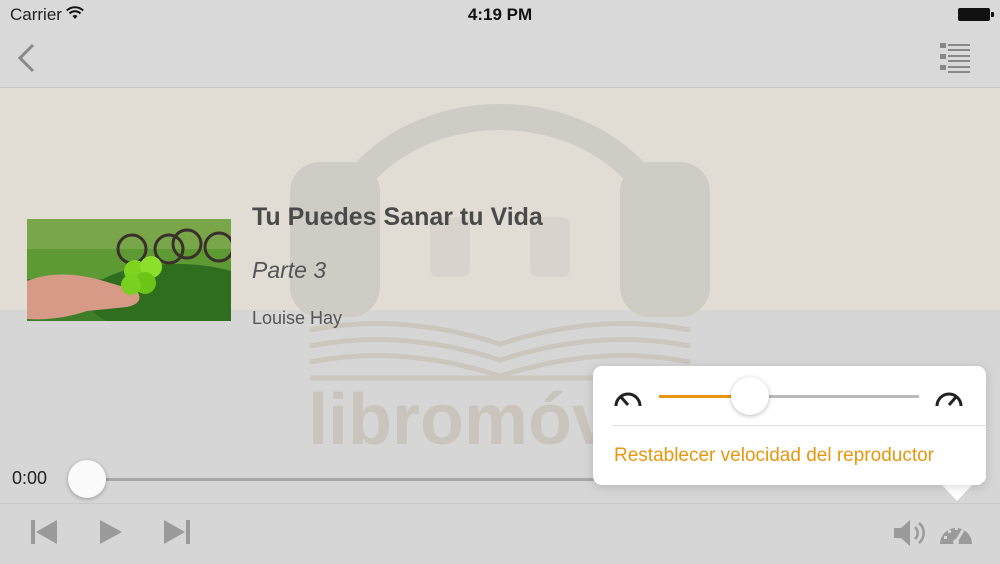  I want to click on speedometer-icon, so click(956, 534).